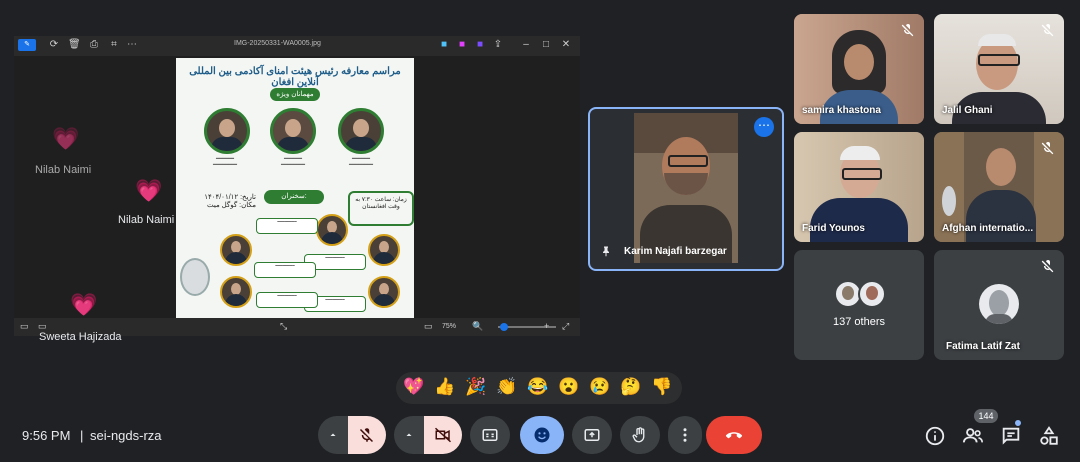 This screenshot has height=462, width=1080. I want to click on meeting-clock: 9:56 PM, so click(46, 435).